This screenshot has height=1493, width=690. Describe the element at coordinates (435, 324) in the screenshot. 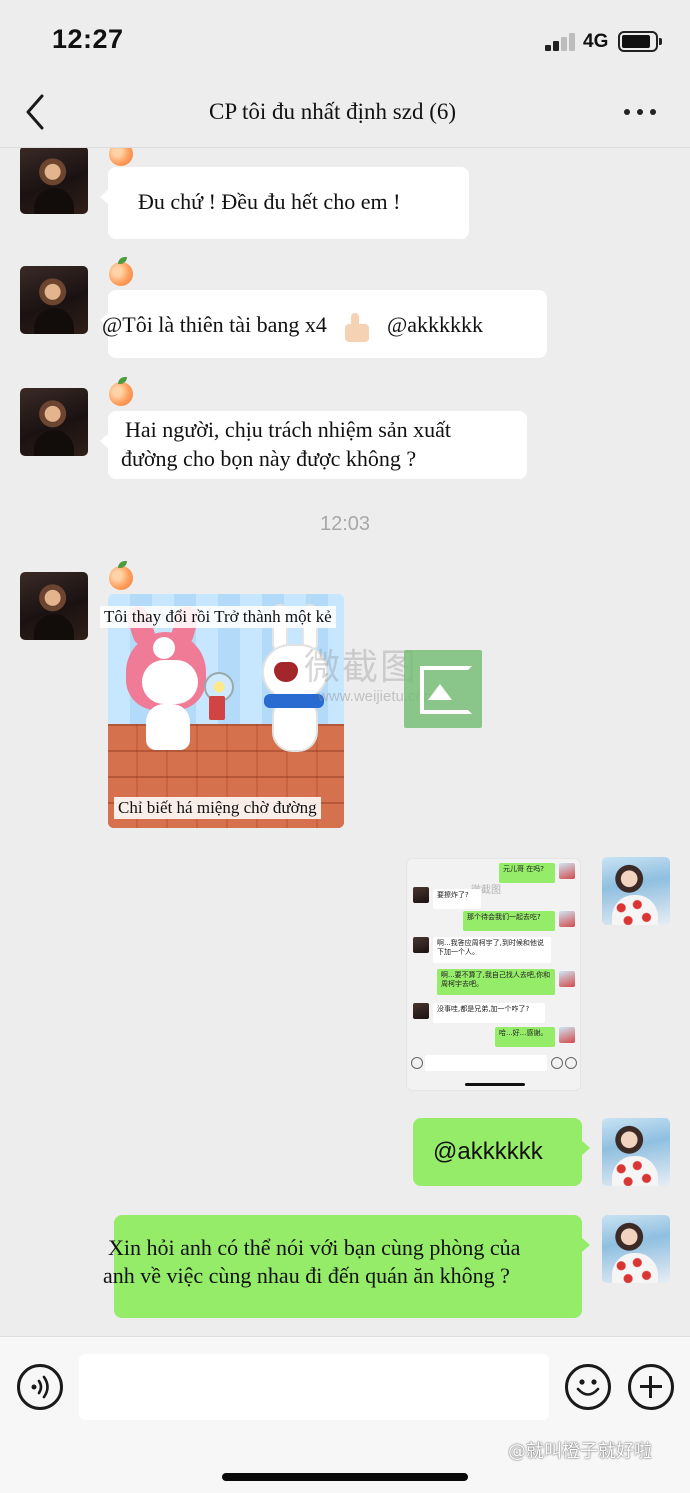

I see `mention-text: @akkkkkk` at that location.